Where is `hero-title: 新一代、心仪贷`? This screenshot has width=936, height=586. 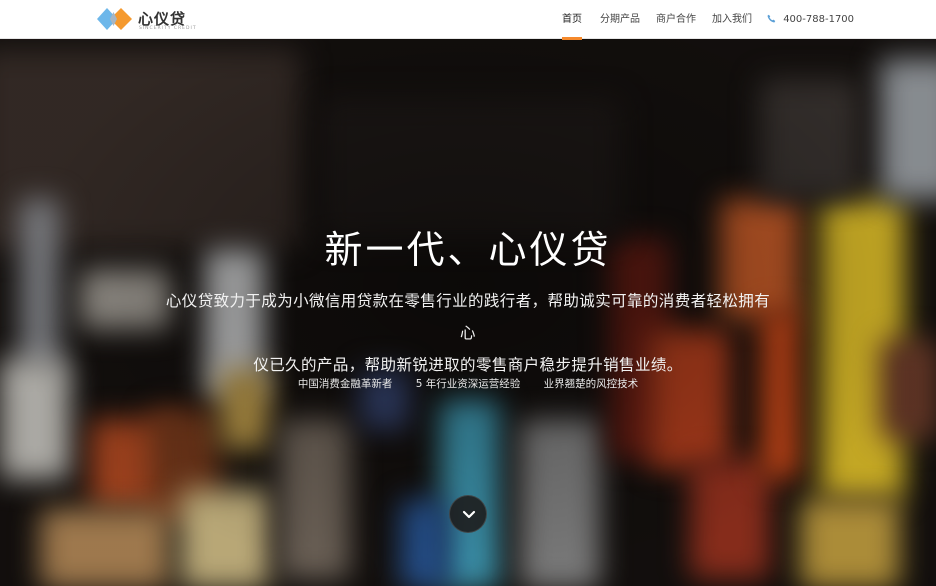 hero-title: 新一代、心仪贷 is located at coordinates (468, 250).